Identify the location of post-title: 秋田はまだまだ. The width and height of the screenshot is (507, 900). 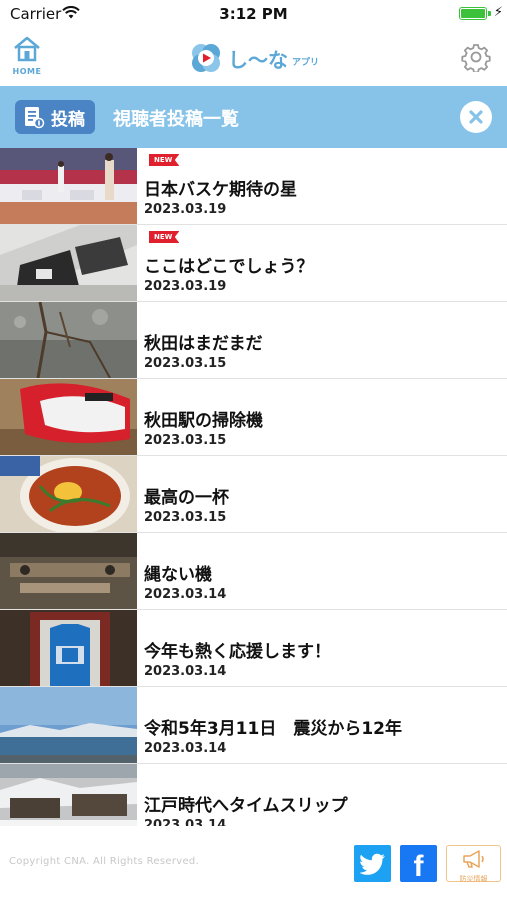
(203, 344).